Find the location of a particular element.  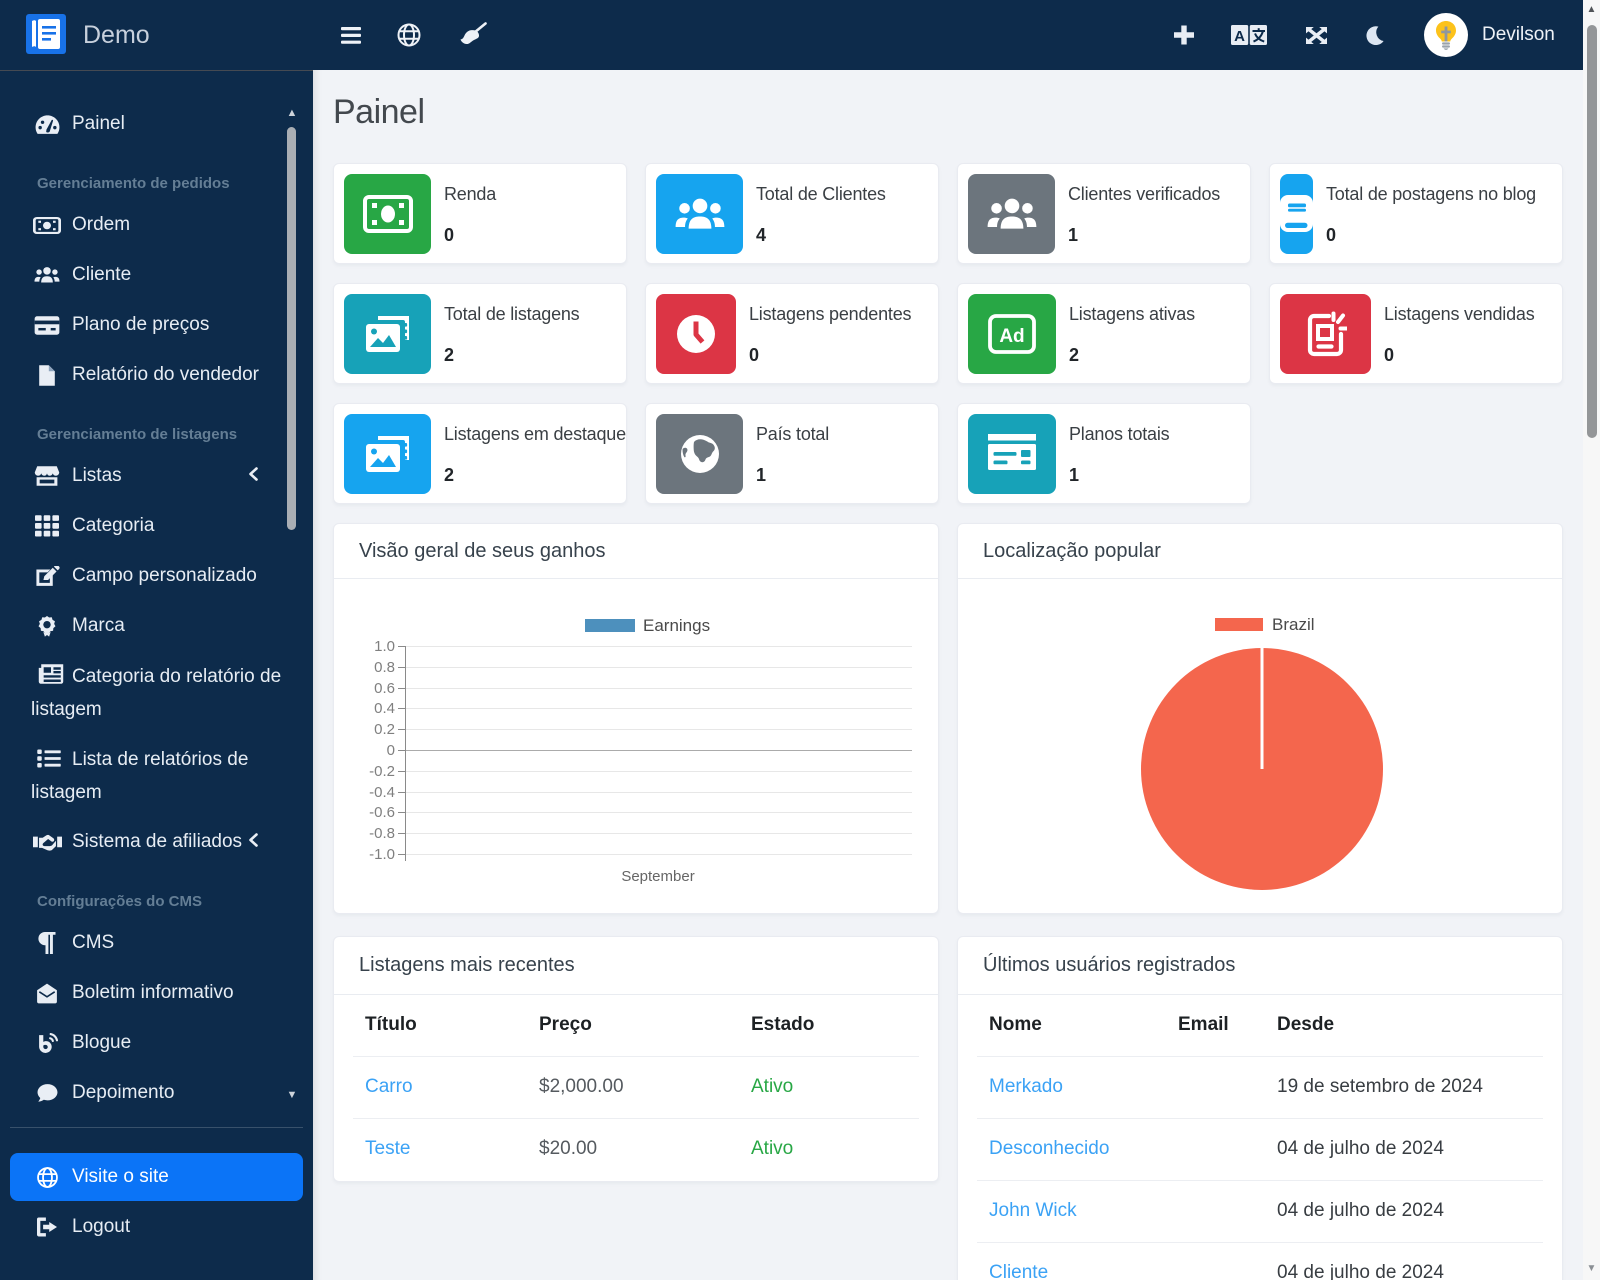

svg-text: 1.0 is located at coordinates (384, 646).